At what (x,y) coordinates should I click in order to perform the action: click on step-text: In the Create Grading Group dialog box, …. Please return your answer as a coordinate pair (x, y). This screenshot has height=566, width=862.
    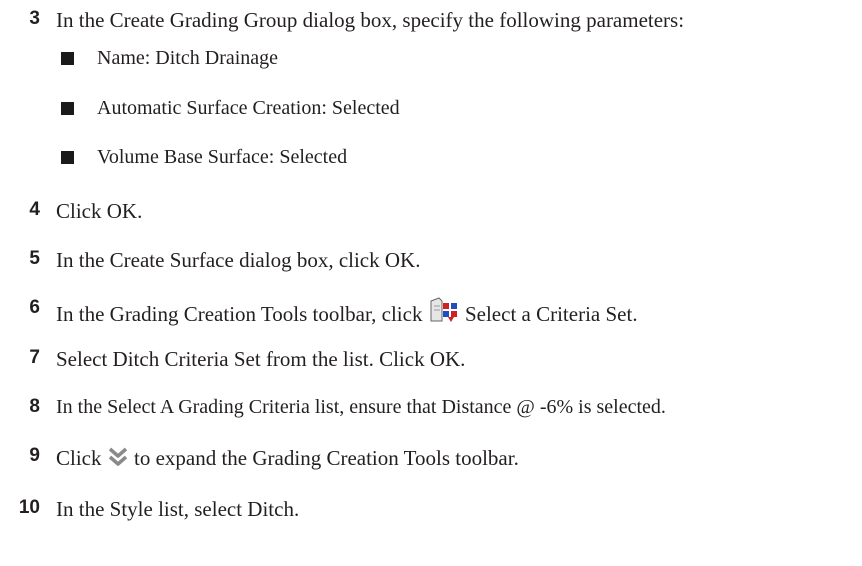
    Looking at the image, I should click on (370, 20).